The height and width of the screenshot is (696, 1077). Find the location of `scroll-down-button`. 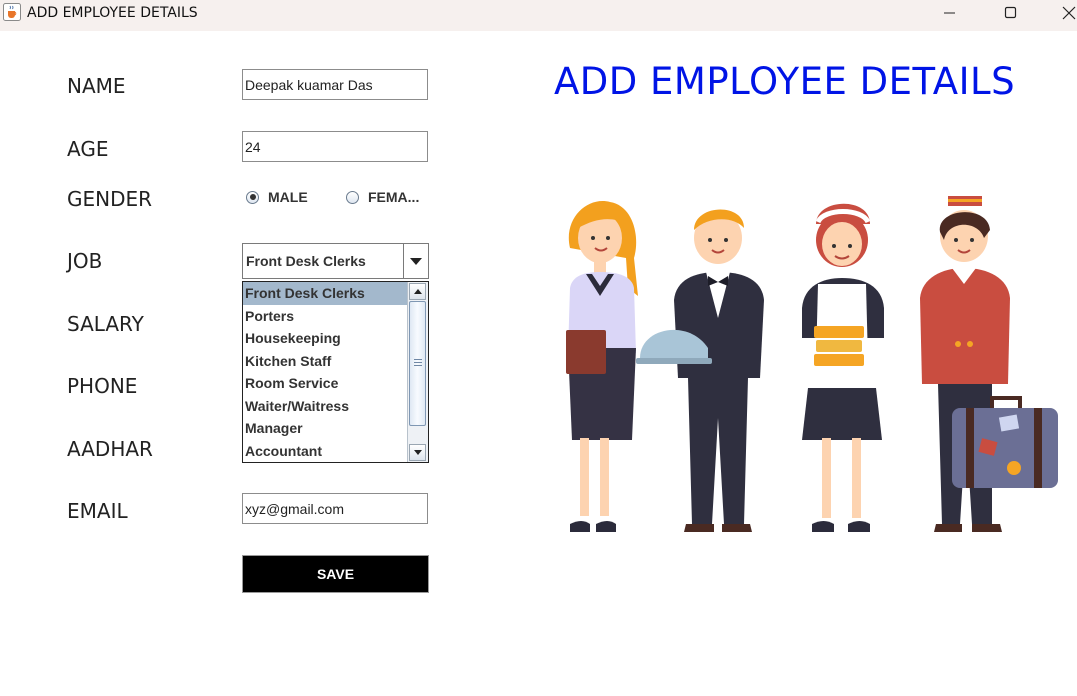

scroll-down-button is located at coordinates (417, 452).